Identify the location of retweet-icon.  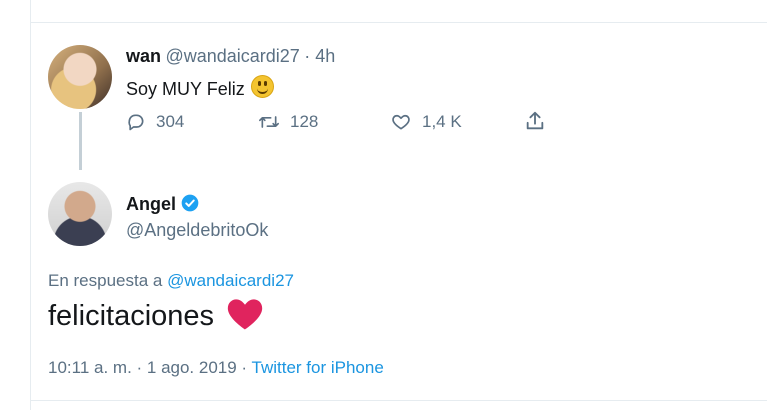
(269, 122).